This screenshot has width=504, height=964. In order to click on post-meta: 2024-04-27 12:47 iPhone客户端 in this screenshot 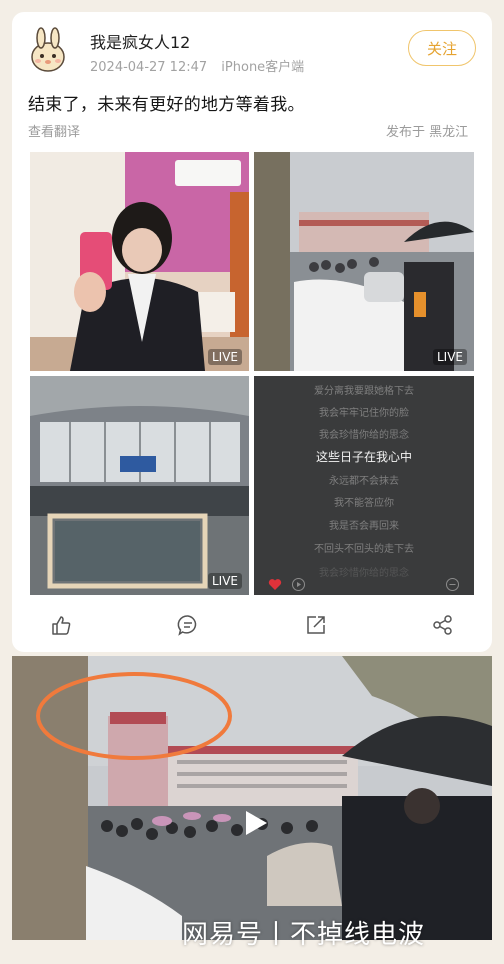, I will do `click(197, 65)`.